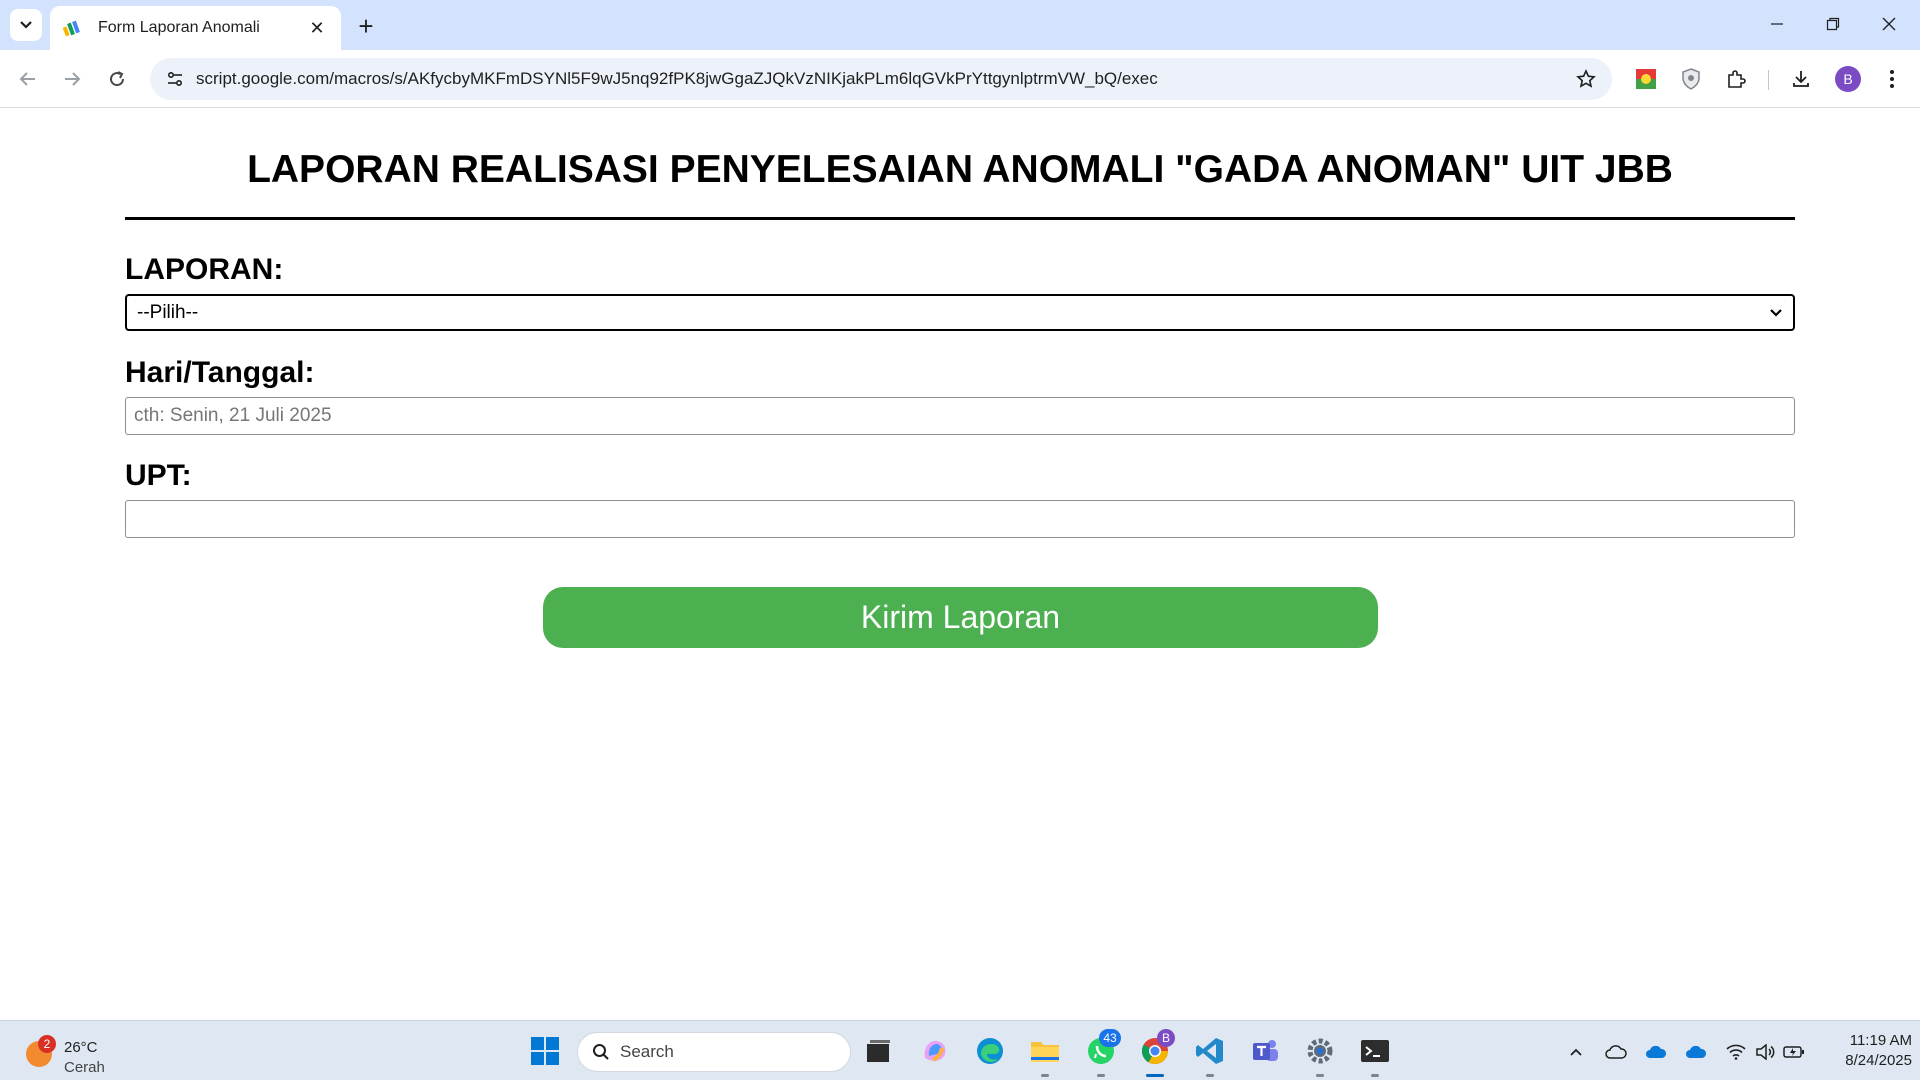 This screenshot has width=1920, height=1080. I want to click on forward-button, so click(72, 79).